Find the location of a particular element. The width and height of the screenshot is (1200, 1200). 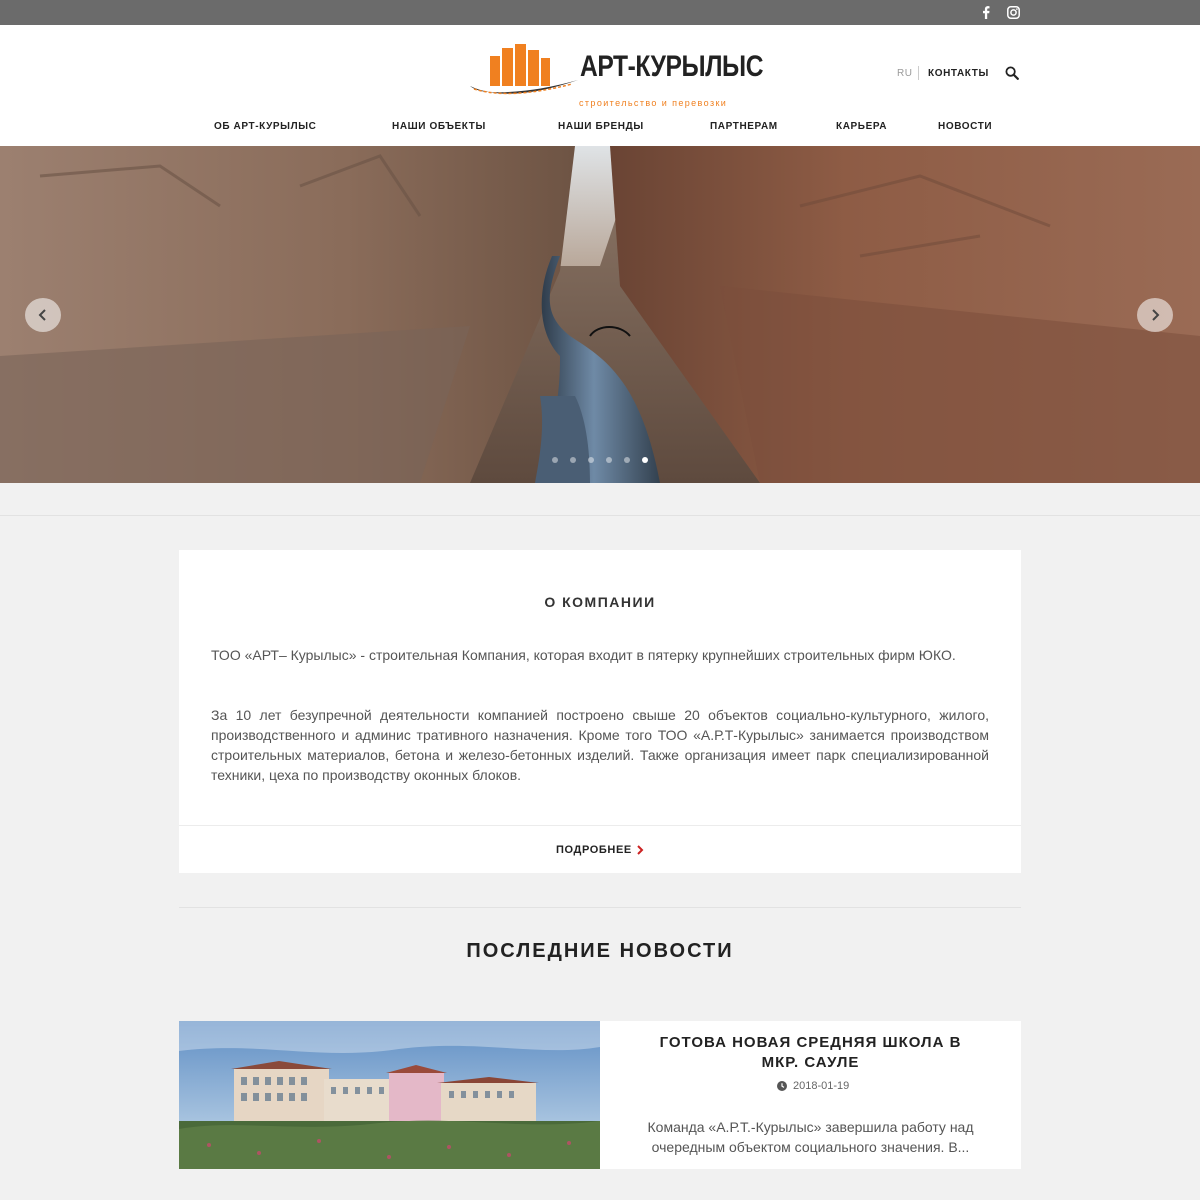

top-bar is located at coordinates (600, 12).